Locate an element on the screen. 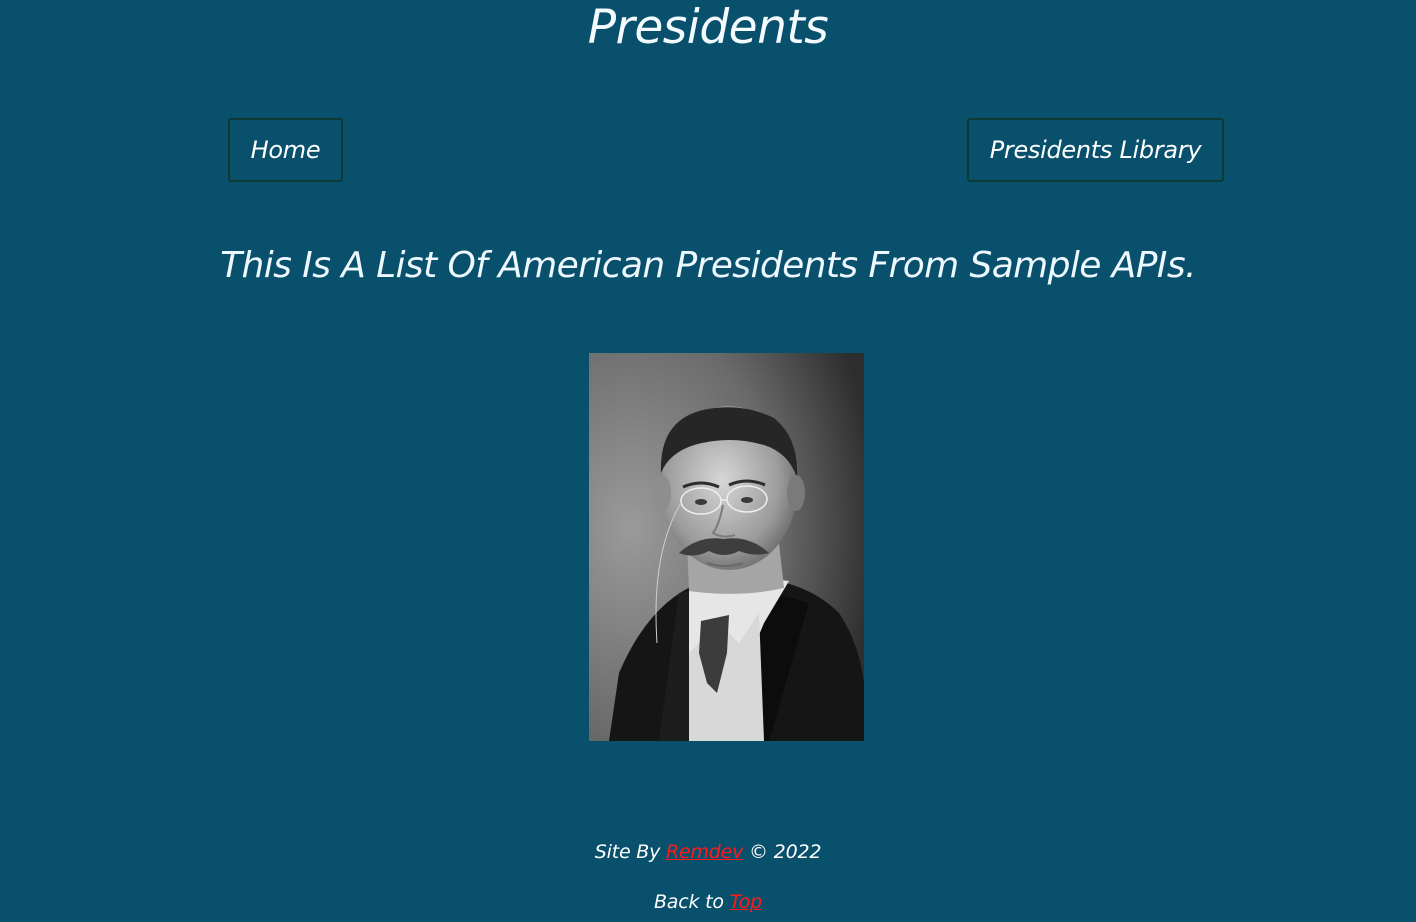 This screenshot has width=1416, height=922. page-title: Presidents is located at coordinates (708, 27).